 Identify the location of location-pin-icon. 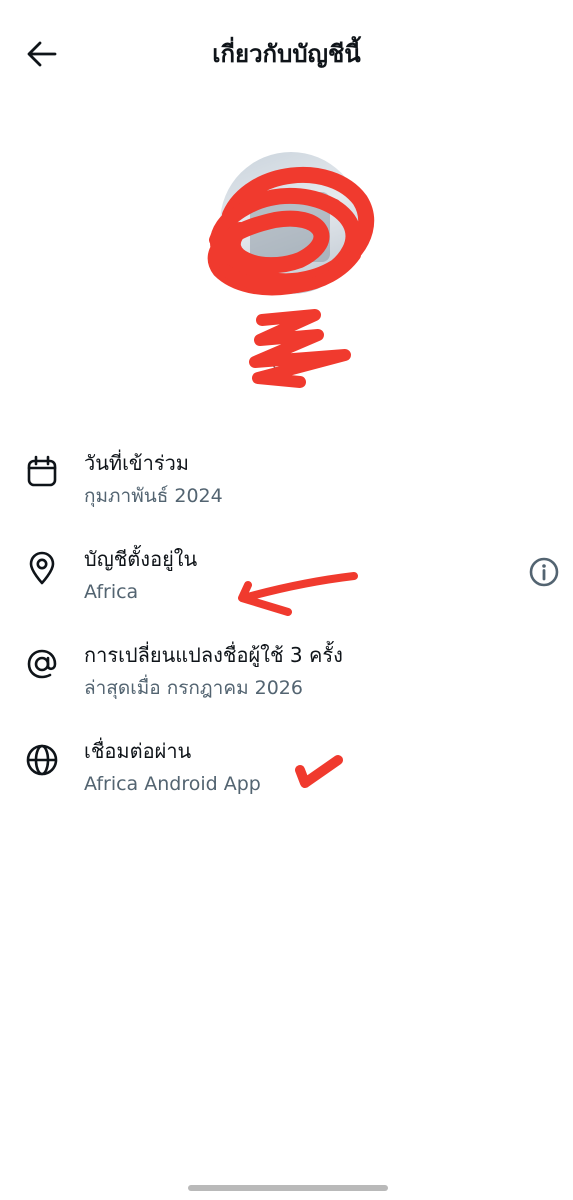
(42, 568).